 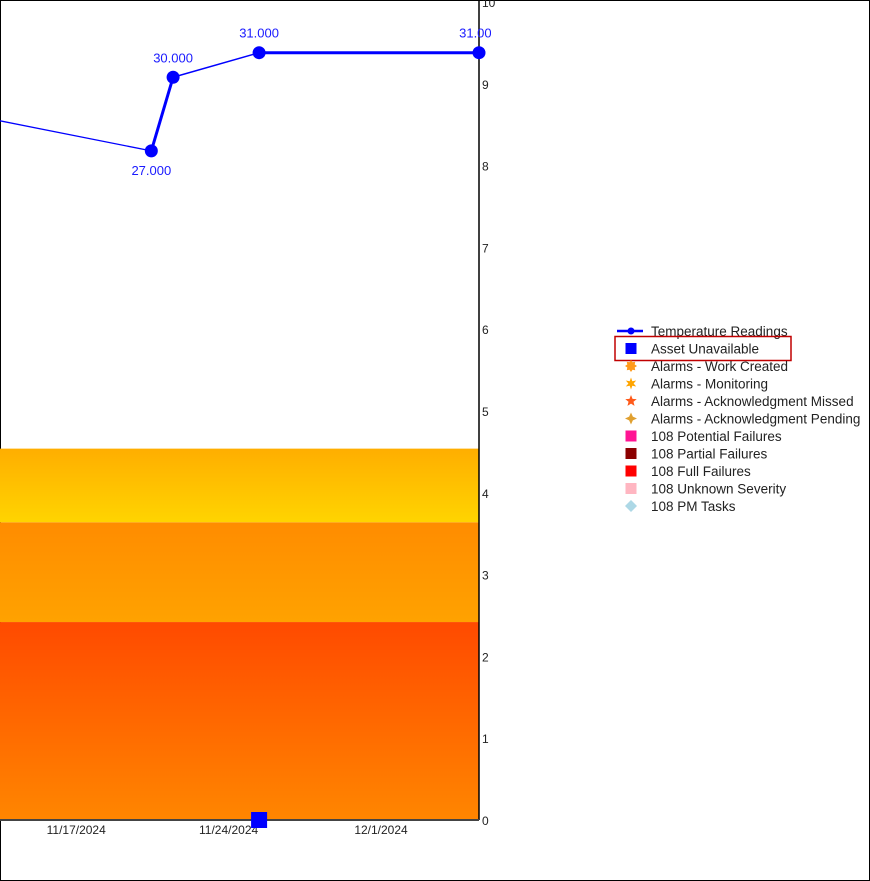 What do you see at coordinates (485, 85) in the screenshot?
I see `y-tick-label: 9` at bounding box center [485, 85].